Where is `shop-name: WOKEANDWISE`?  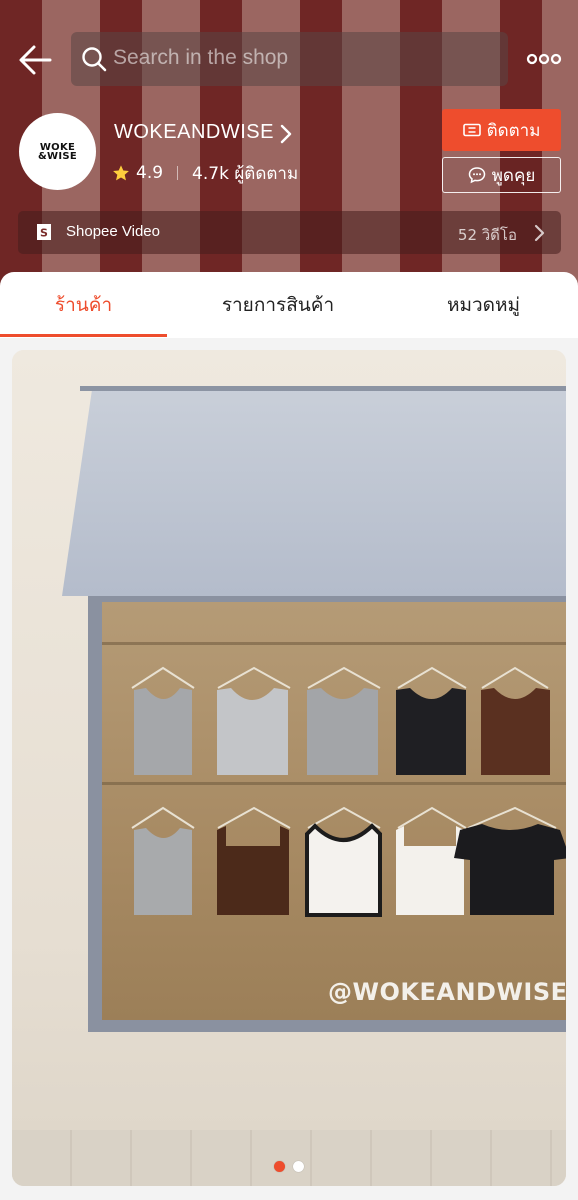 shop-name: WOKEANDWISE is located at coordinates (194, 132).